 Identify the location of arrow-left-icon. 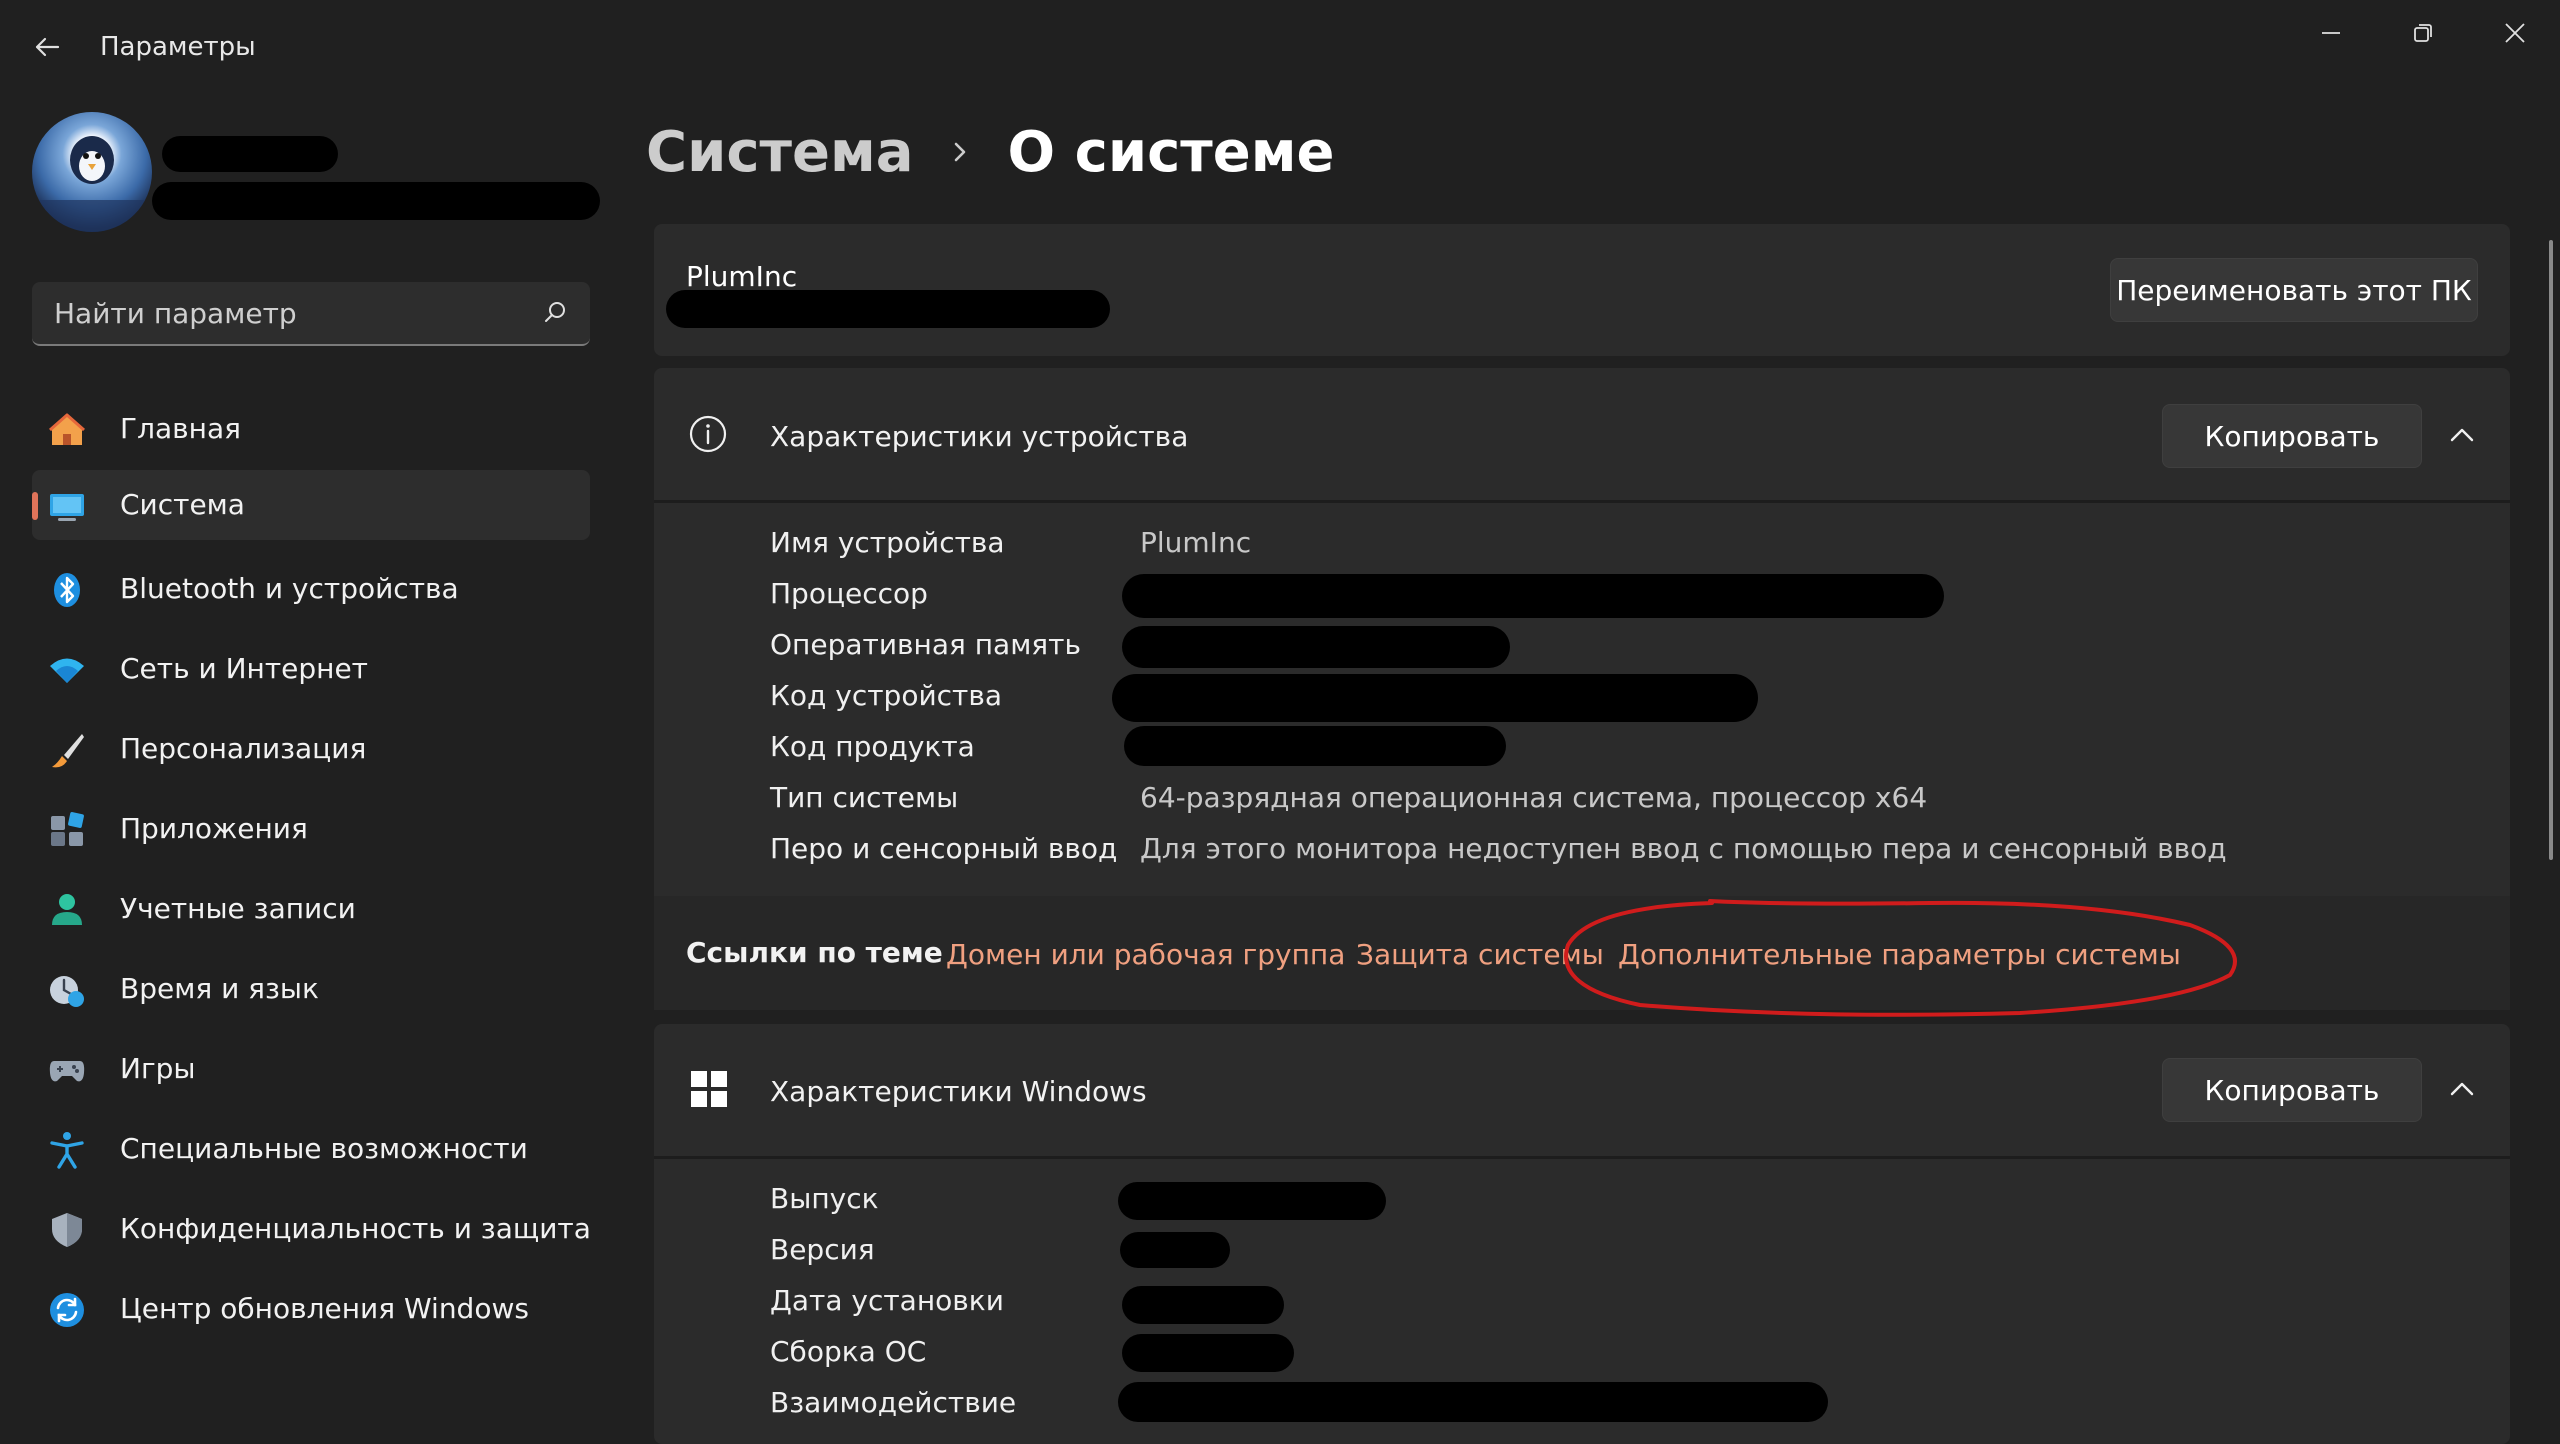
(47, 47).